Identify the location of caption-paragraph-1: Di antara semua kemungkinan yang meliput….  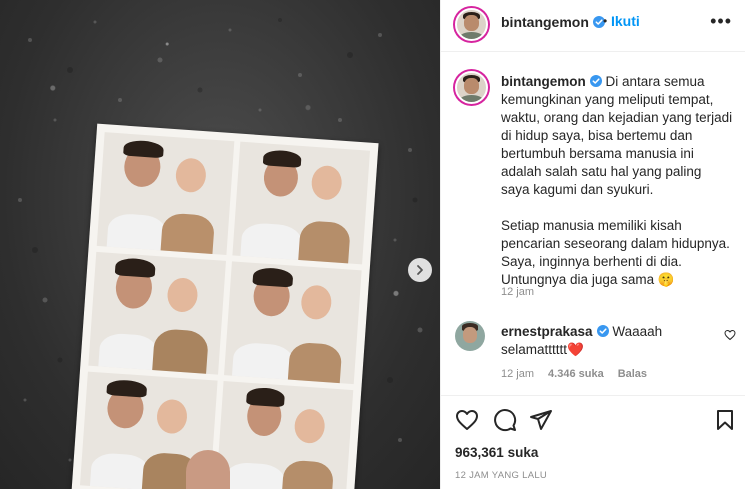
(617, 135).